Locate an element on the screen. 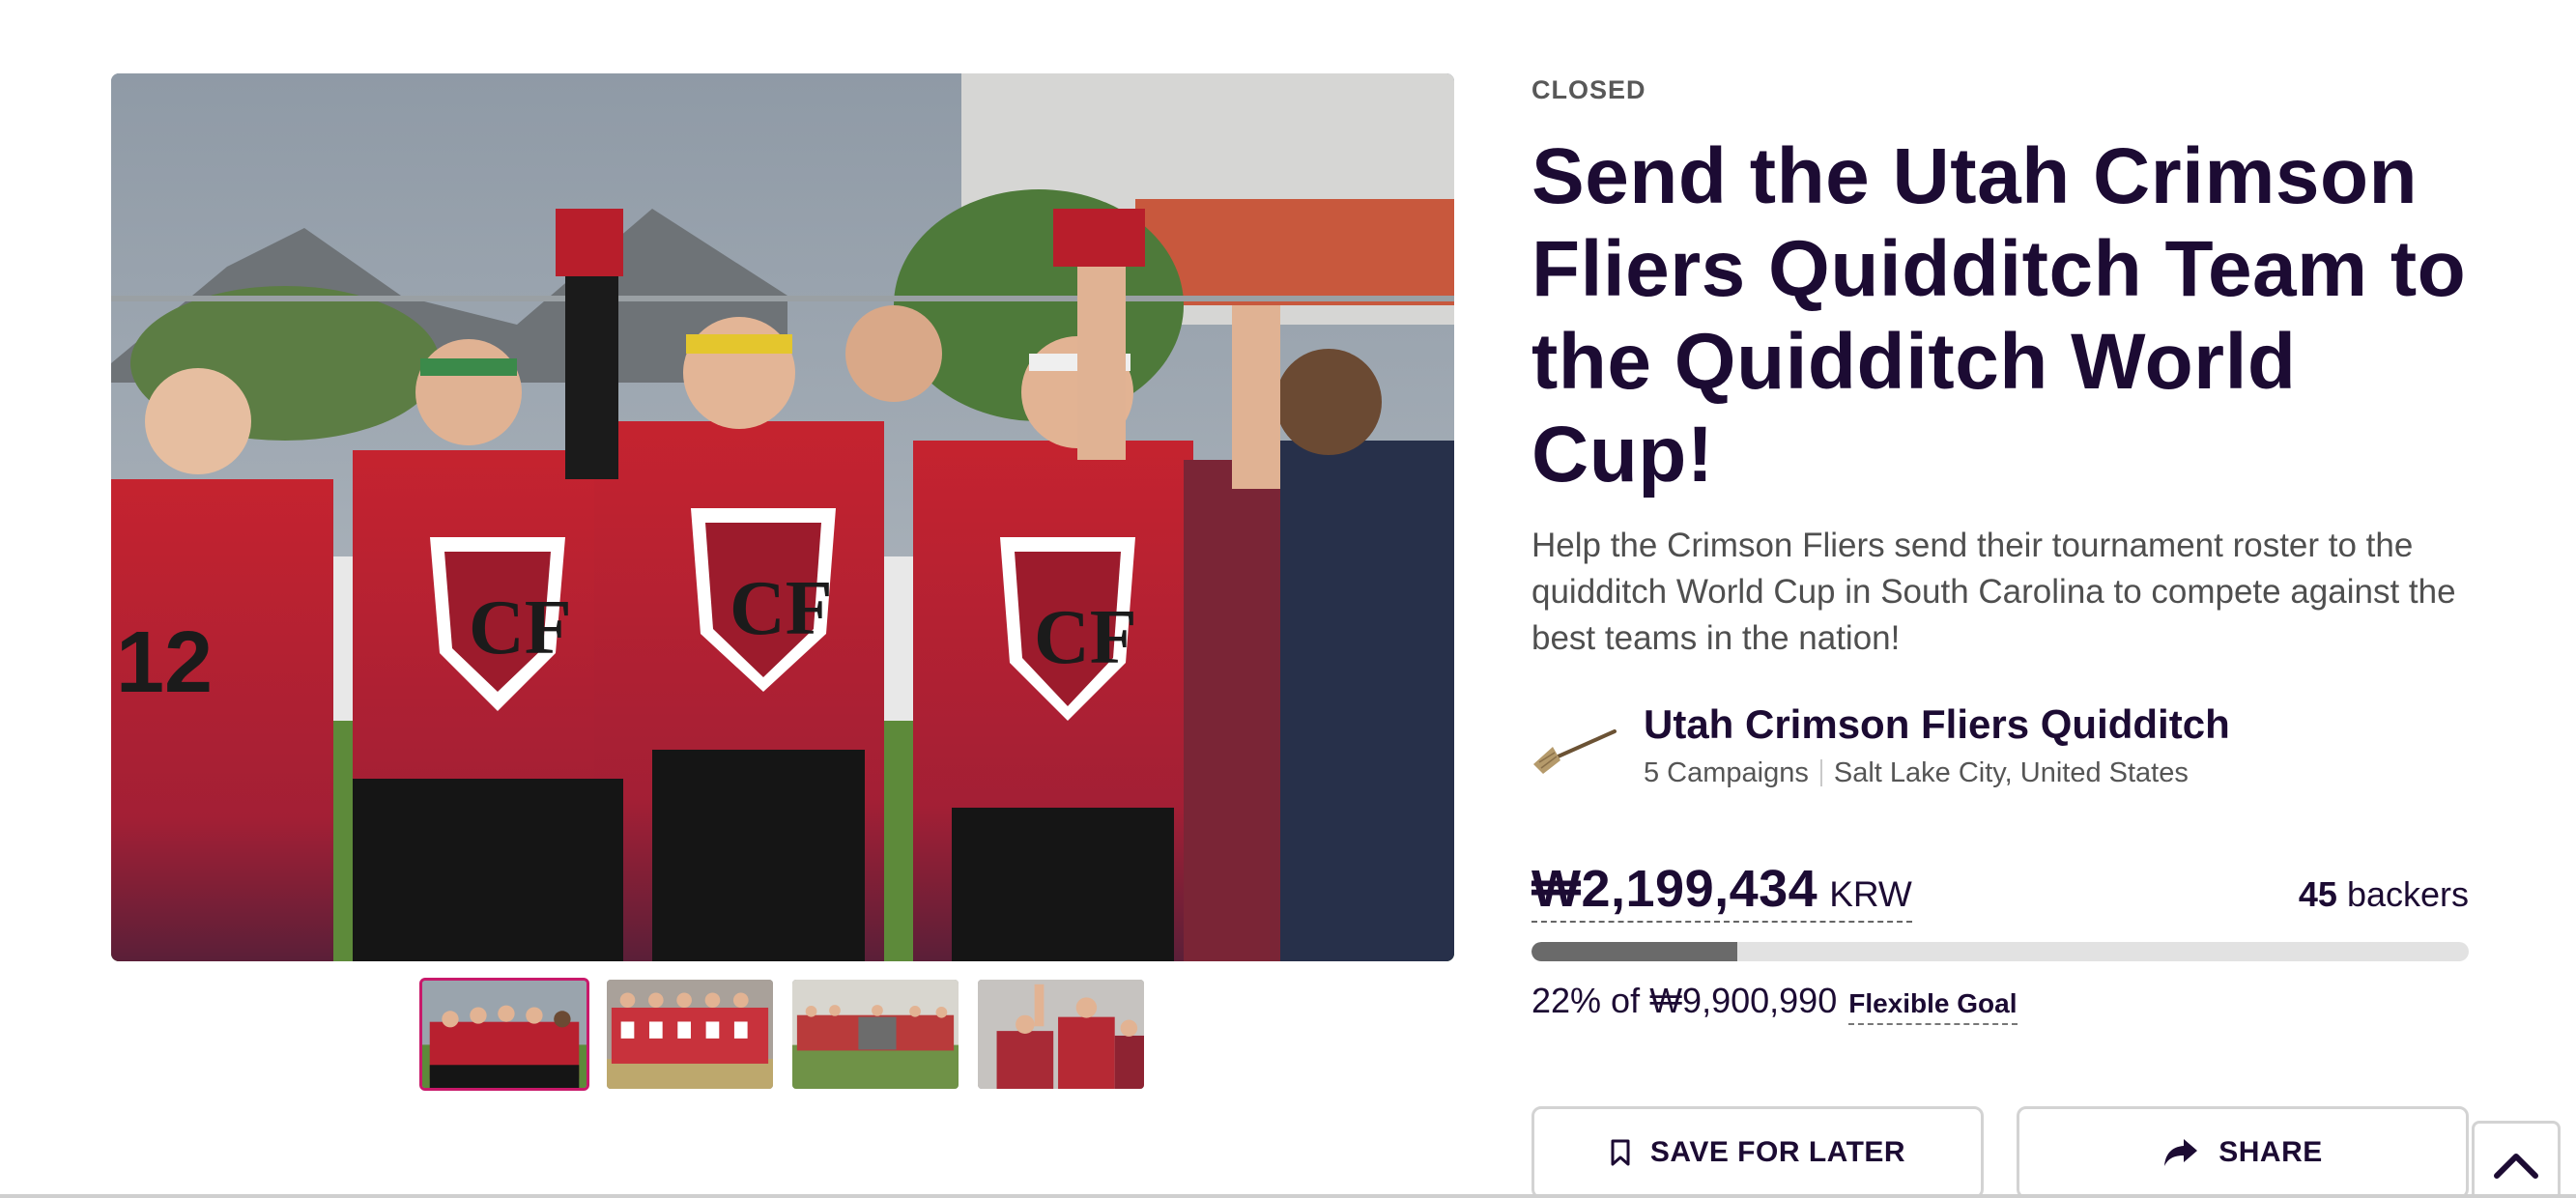 The height and width of the screenshot is (1198, 2576). amount-currency: KRW is located at coordinates (1871, 894).